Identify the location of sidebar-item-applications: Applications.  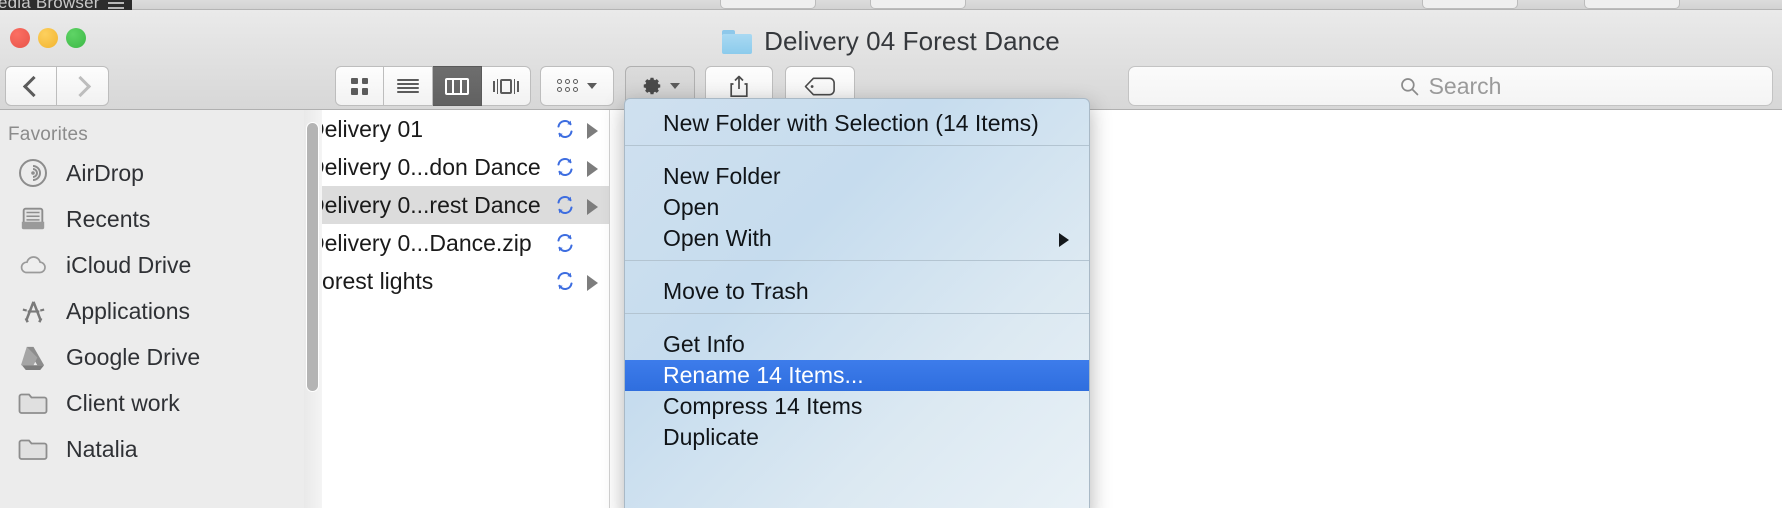
(152, 311).